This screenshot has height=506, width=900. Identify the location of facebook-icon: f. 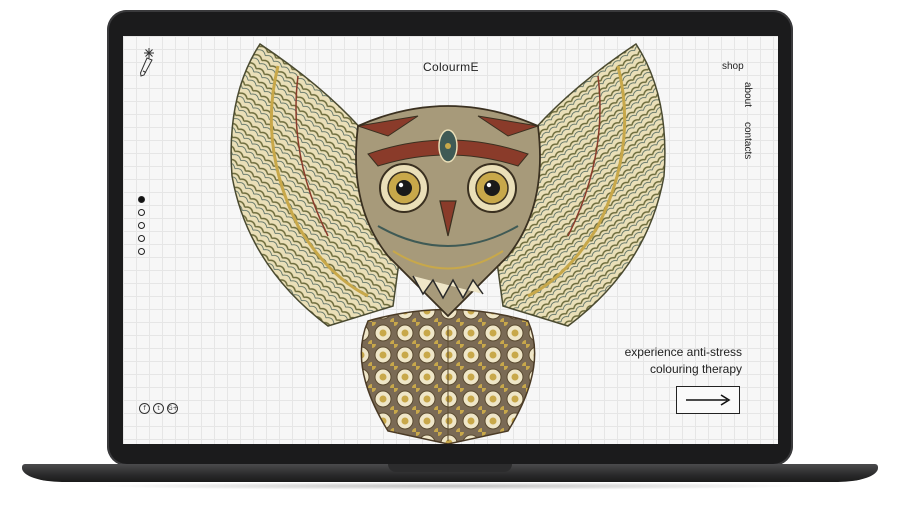
(144, 408).